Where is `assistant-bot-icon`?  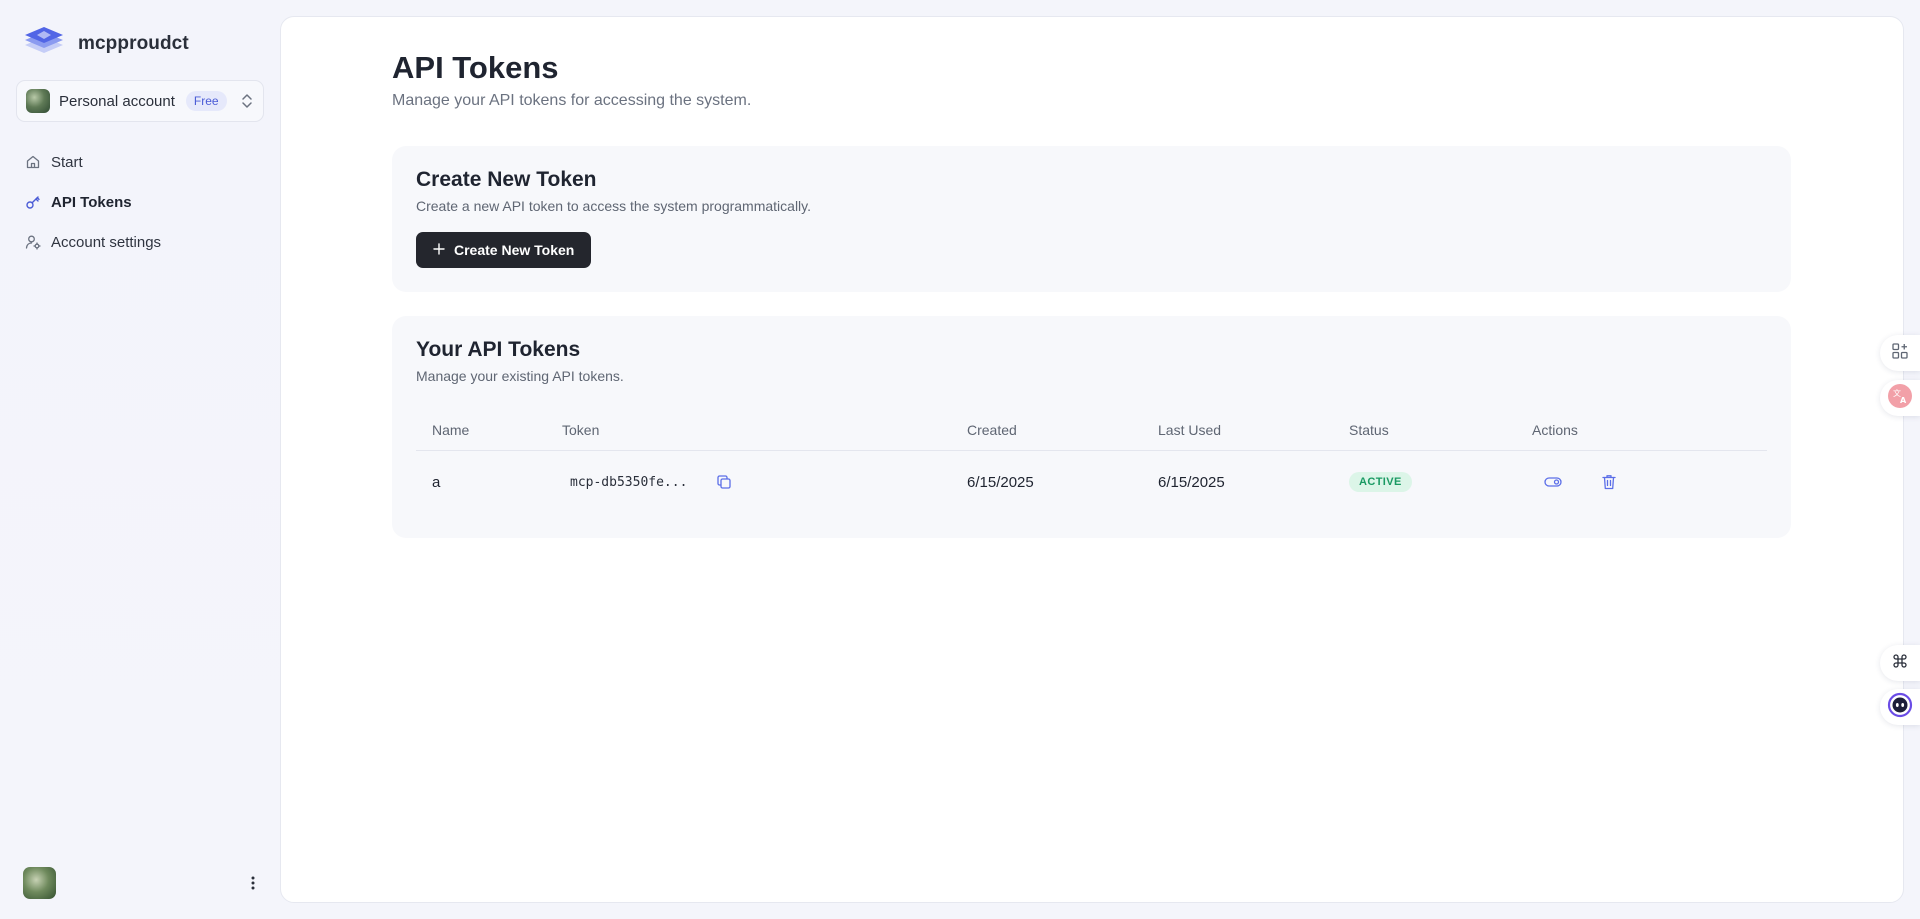
assistant-bot-icon is located at coordinates (1900, 707).